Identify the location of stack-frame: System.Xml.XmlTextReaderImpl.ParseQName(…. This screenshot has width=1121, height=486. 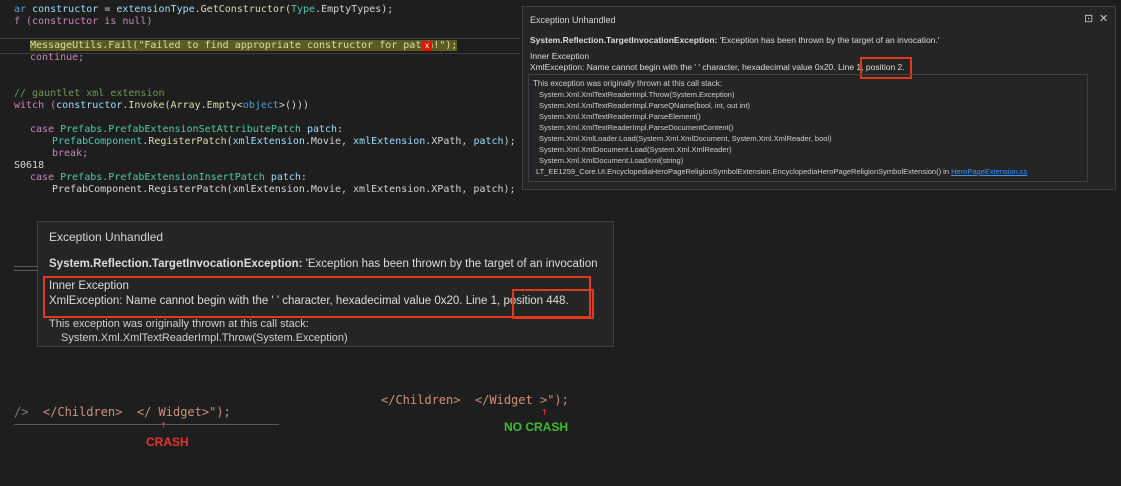
(644, 105).